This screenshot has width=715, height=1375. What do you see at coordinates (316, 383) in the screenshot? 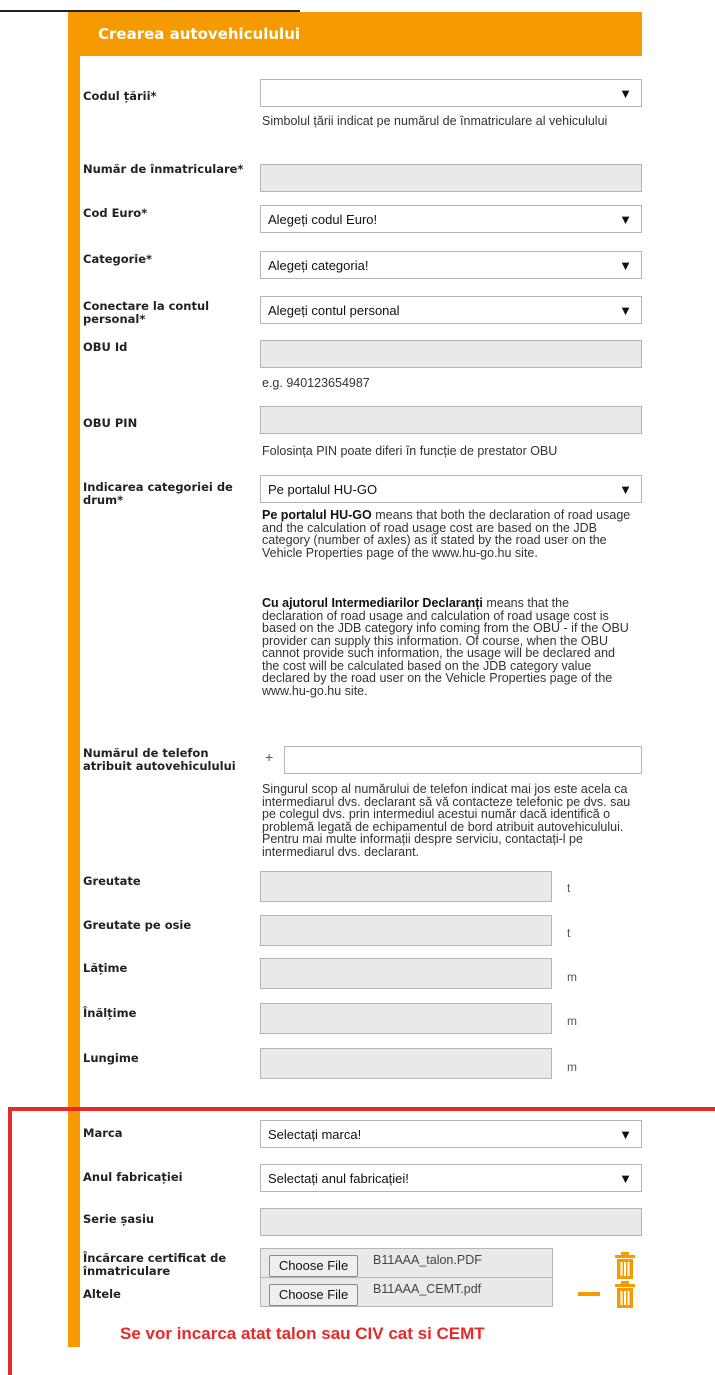
I see `obu-id-help: e.g. 940123654987` at bounding box center [316, 383].